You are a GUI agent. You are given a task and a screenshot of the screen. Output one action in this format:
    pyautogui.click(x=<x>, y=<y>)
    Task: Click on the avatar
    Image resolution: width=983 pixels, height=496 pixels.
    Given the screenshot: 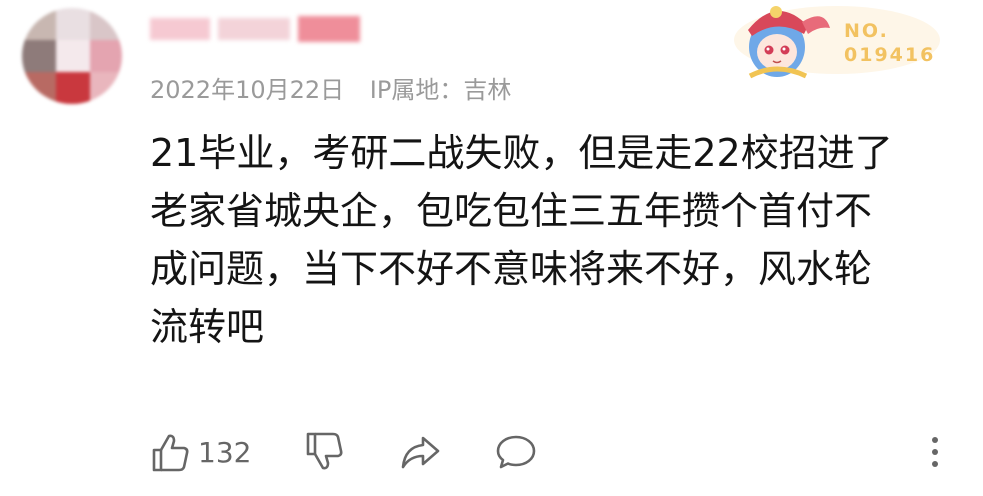 What is the action you would take?
    pyautogui.click(x=72, y=56)
    